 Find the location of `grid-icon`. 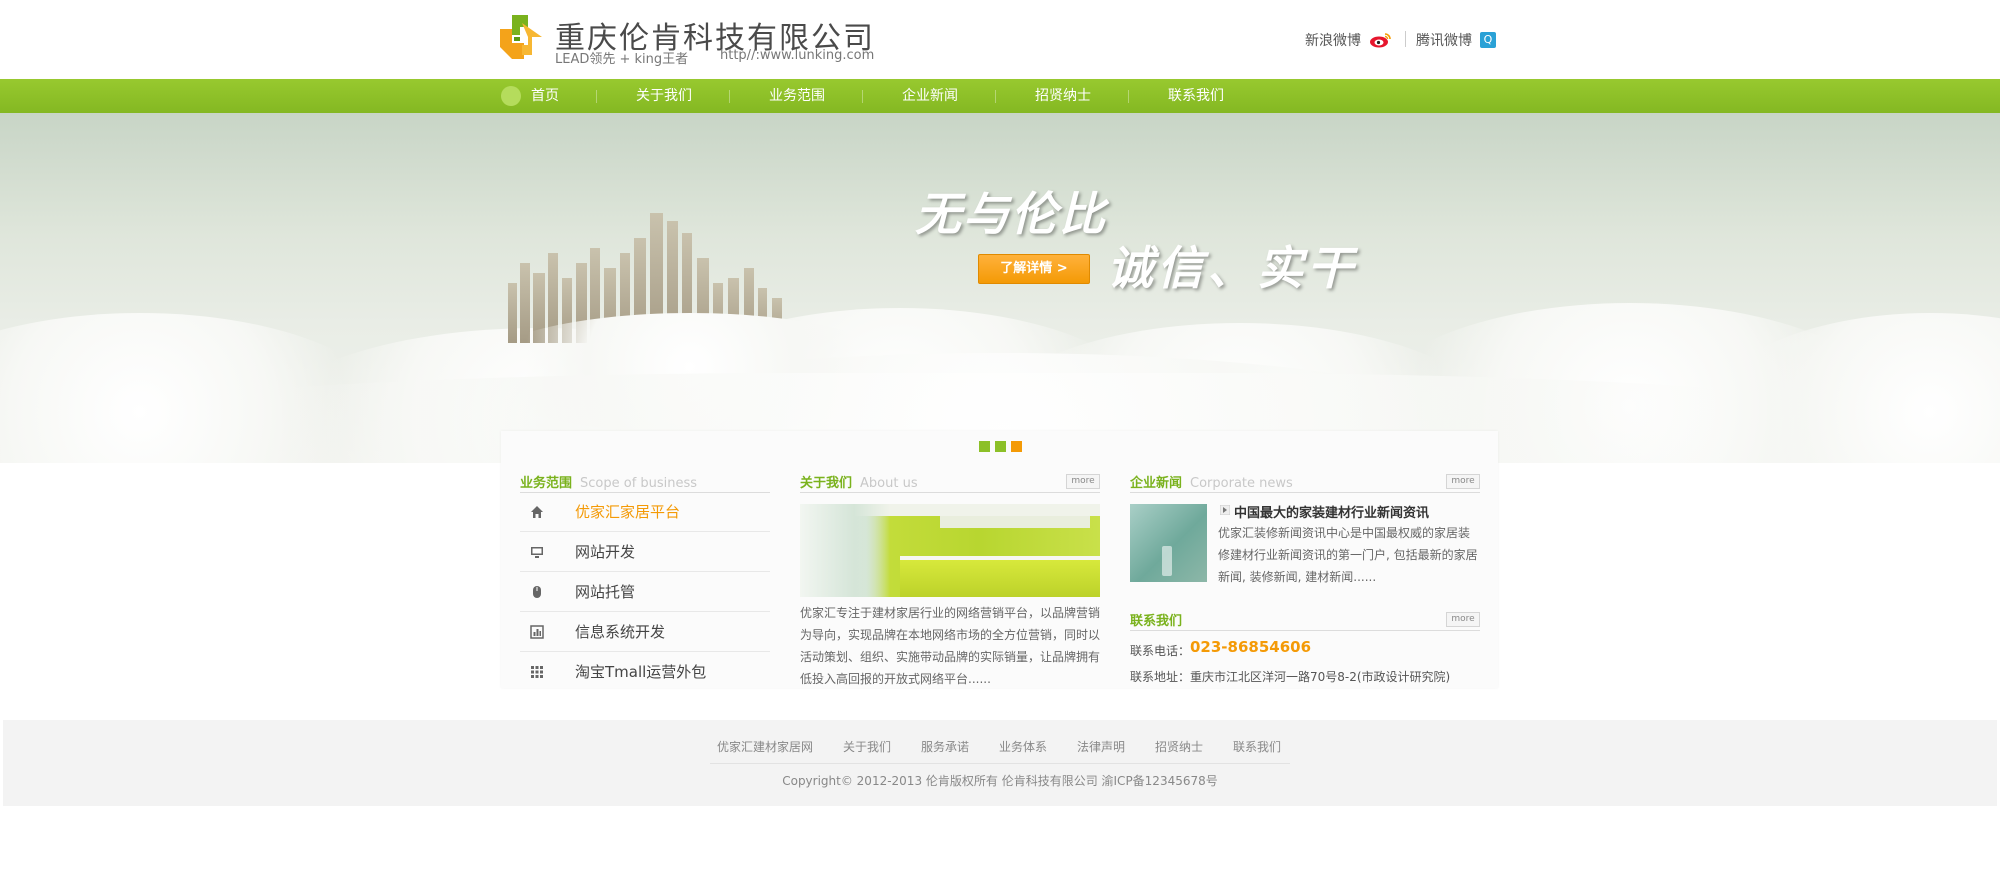

grid-icon is located at coordinates (537, 672).